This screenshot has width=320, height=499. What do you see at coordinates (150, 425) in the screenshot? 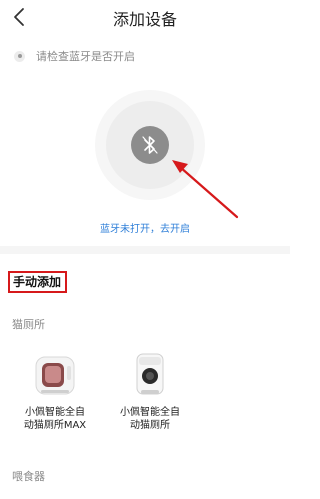
I see `device-name-line2: 动猫厕所` at bounding box center [150, 425].